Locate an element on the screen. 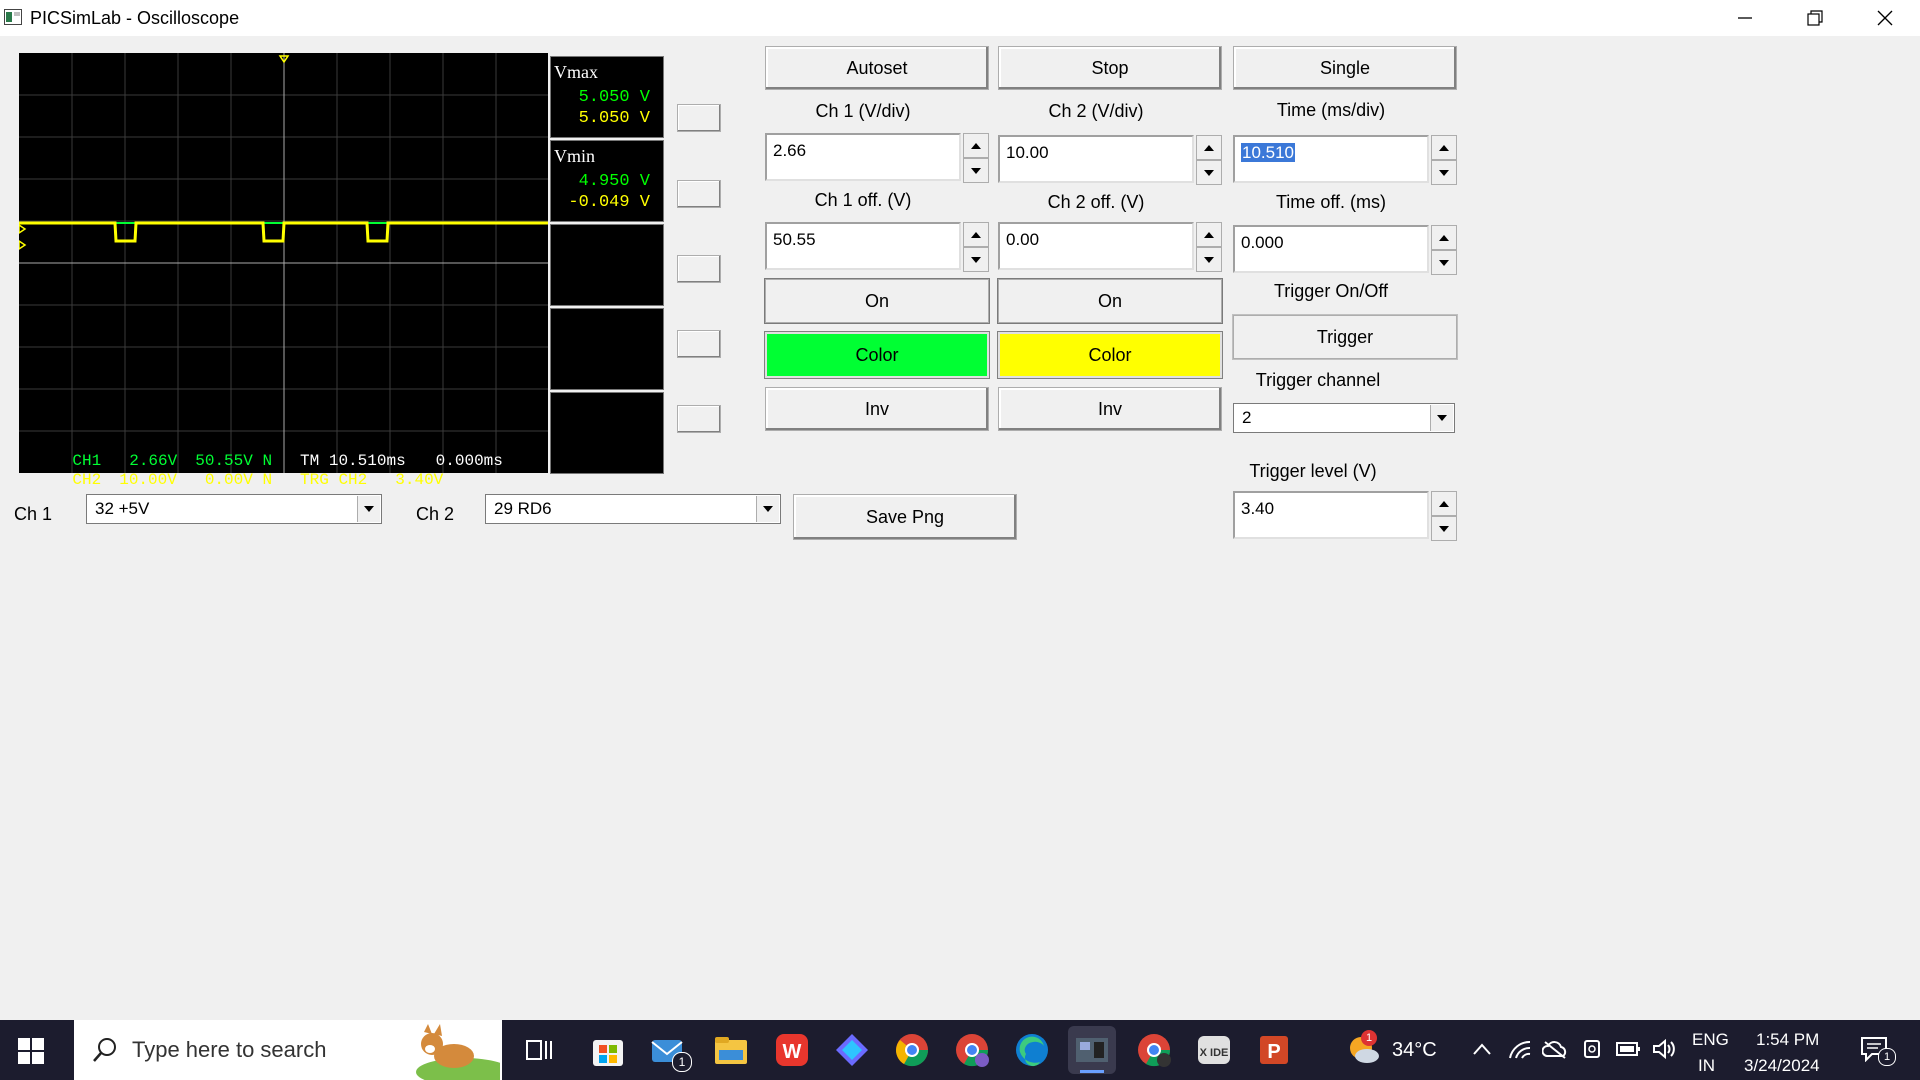 The height and width of the screenshot is (1080, 1920). clock: 1:54 PM 3/24/2024 is located at coordinates (1795, 1050).